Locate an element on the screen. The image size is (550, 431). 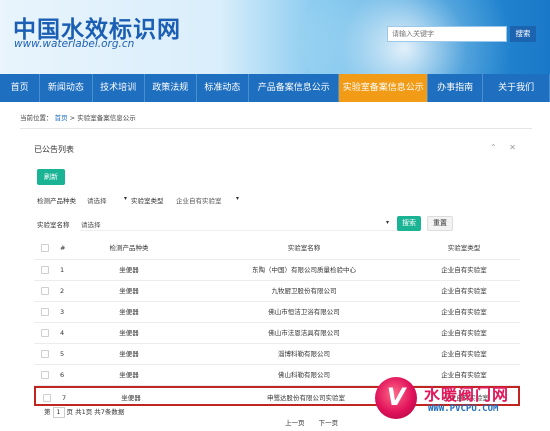
nav-item-3: 政策法规 is located at coordinates (171, 88).